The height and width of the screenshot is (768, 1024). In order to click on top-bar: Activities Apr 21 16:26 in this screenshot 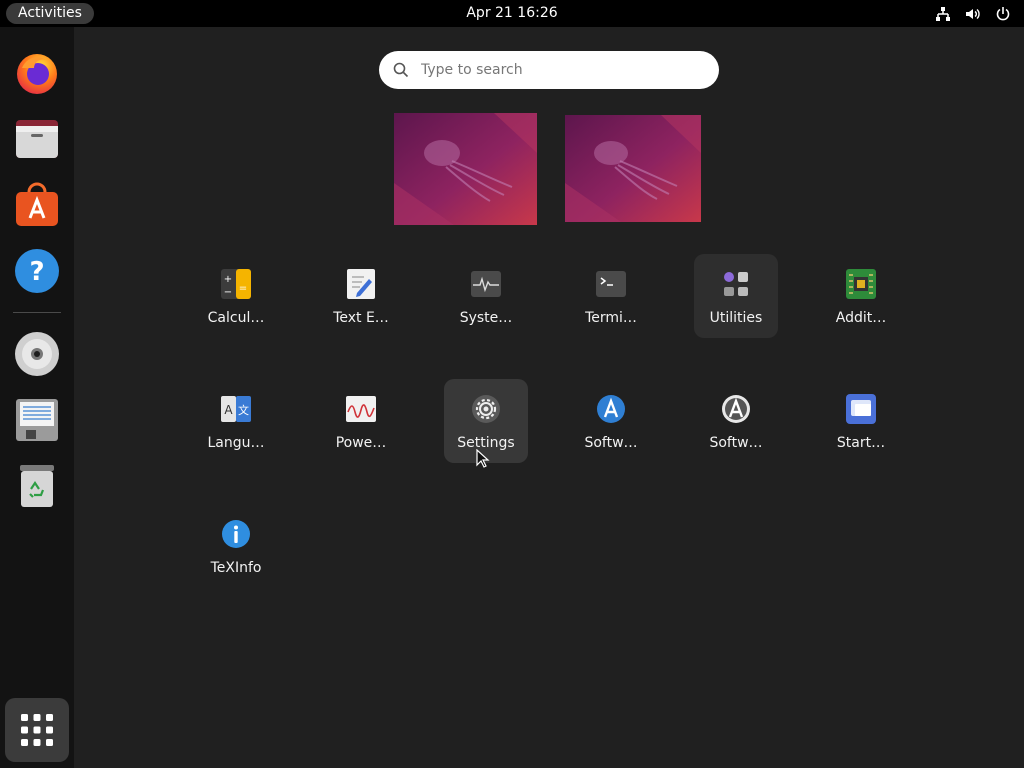, I will do `click(512, 13)`.